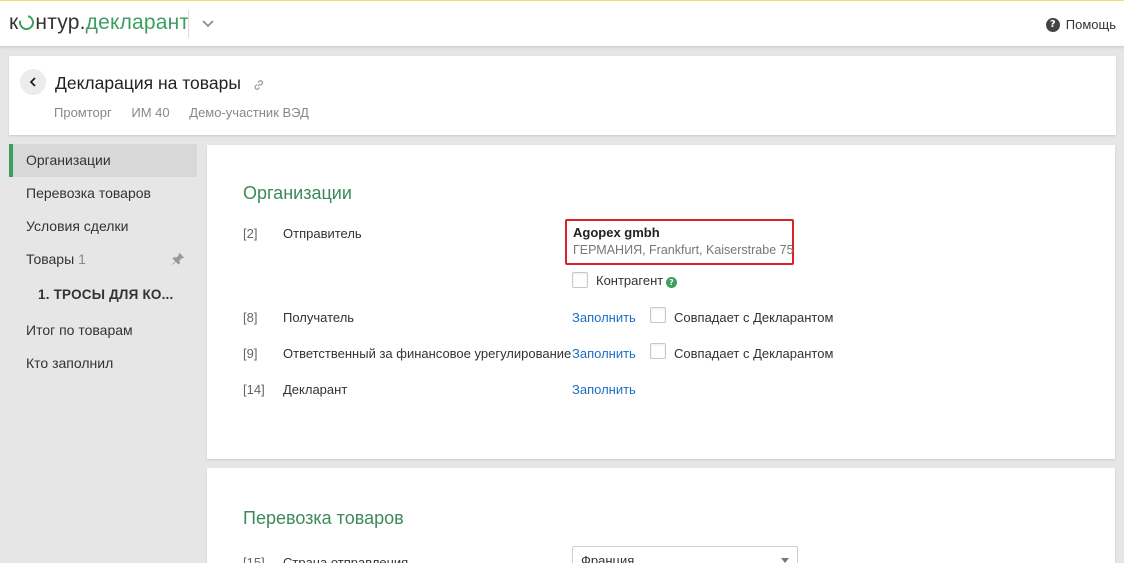  What do you see at coordinates (683, 250) in the screenshot?
I see `sender-address: ГЕРМАНИЯ, Frankfurt, Kaiserstrabe 75` at bounding box center [683, 250].